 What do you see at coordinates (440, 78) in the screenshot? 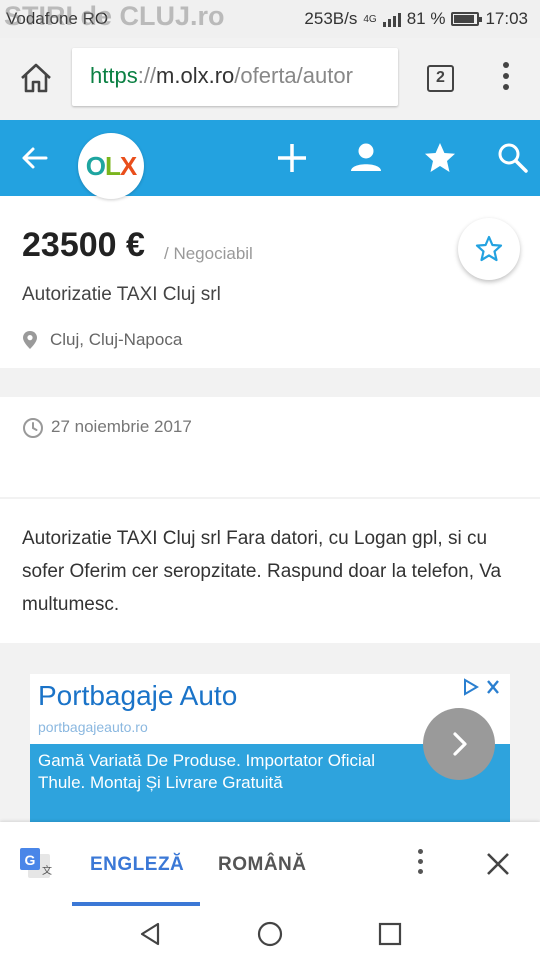
I see `tab-switcher-button: 2` at bounding box center [440, 78].